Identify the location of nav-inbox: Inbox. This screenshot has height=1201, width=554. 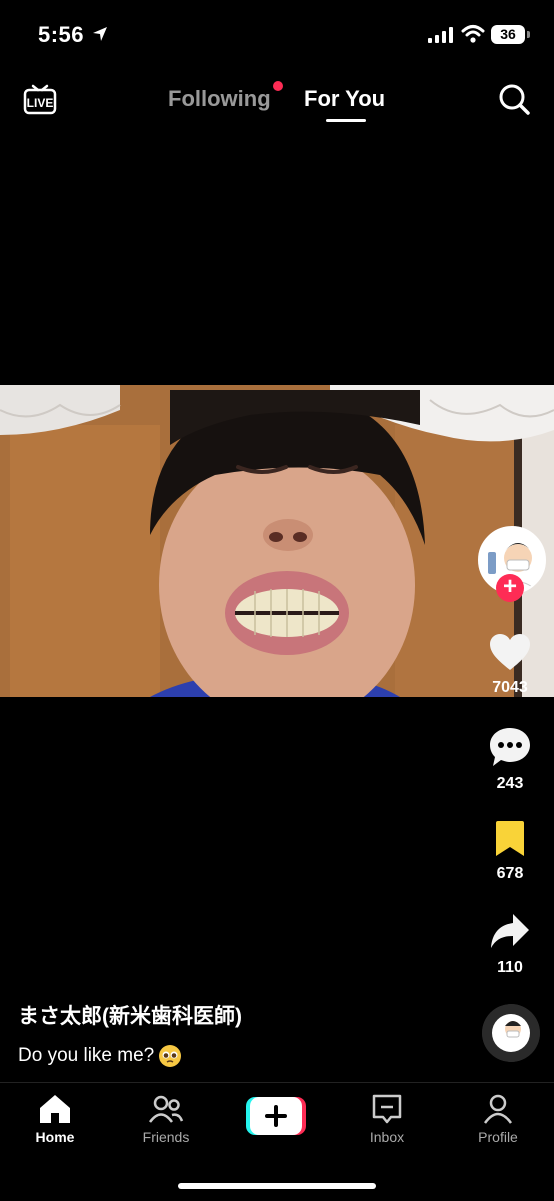
(387, 1119).